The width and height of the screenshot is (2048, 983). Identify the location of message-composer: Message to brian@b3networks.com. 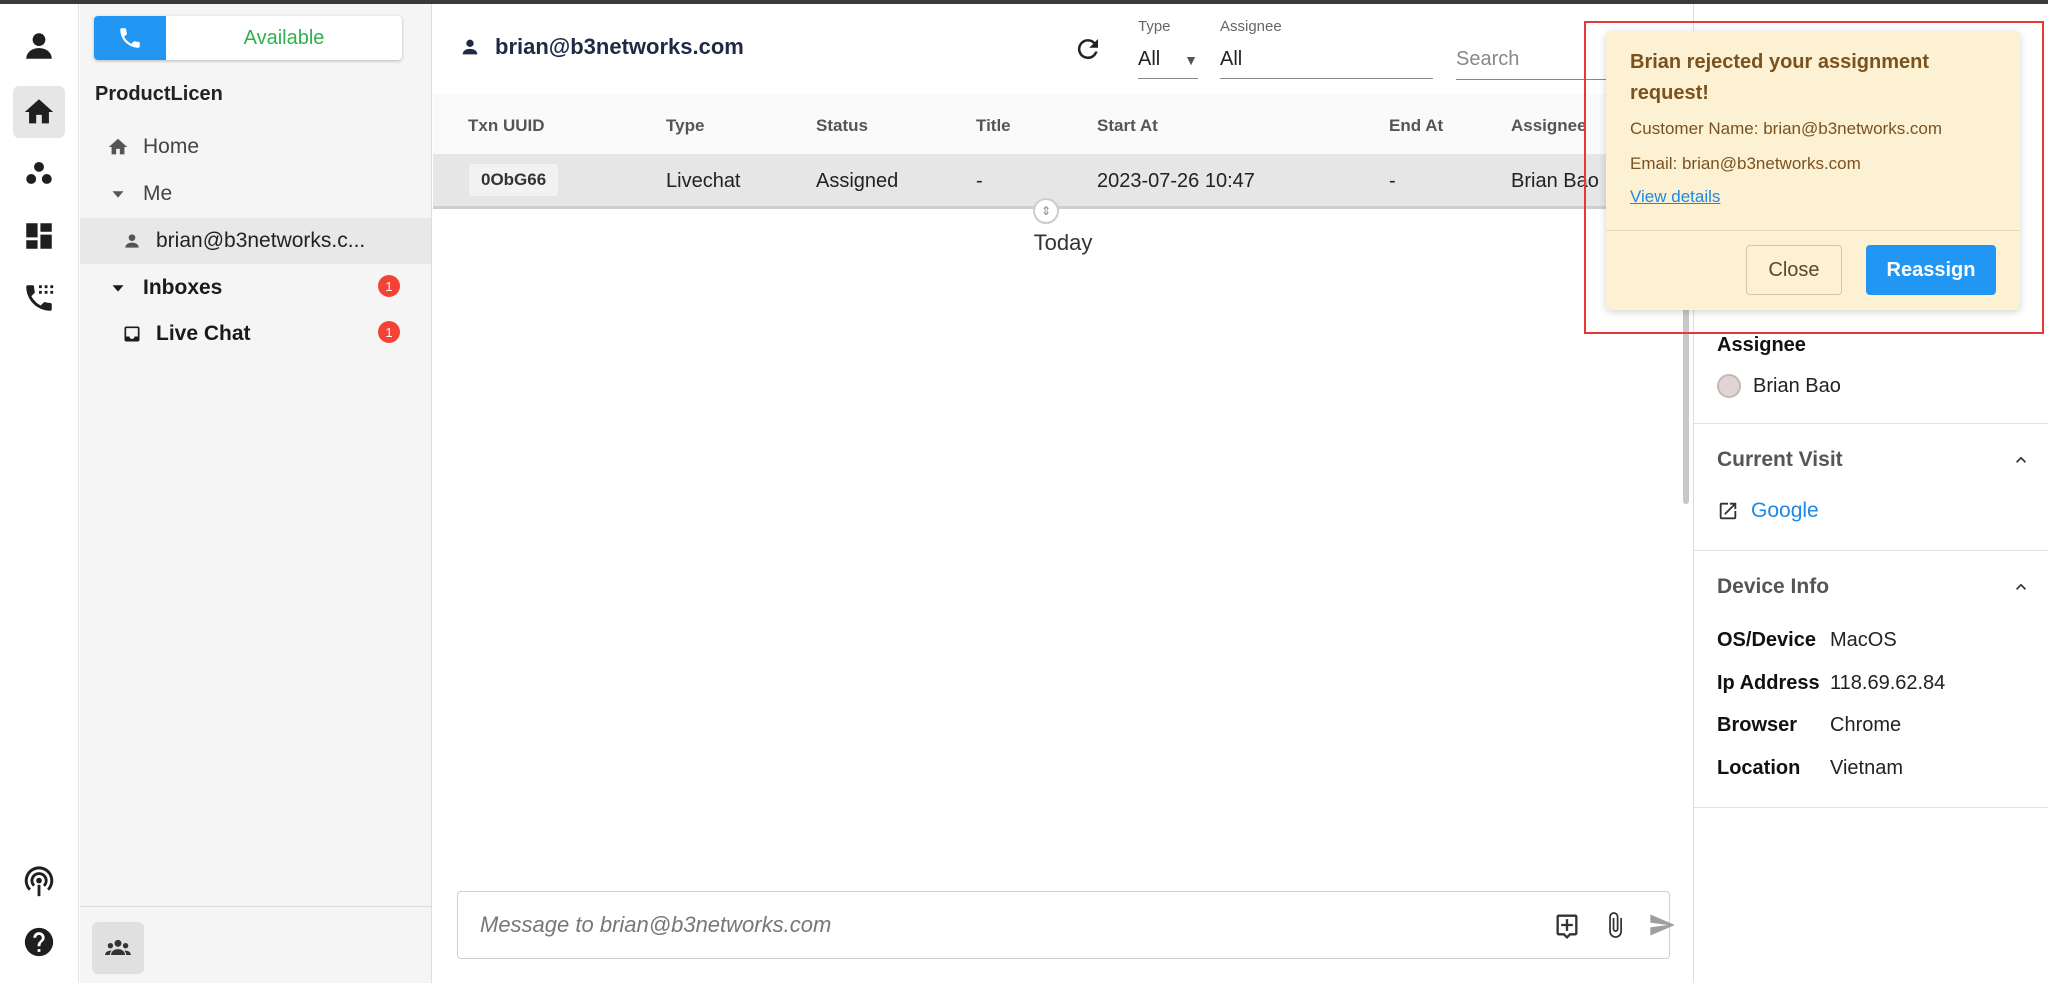
(1066, 925).